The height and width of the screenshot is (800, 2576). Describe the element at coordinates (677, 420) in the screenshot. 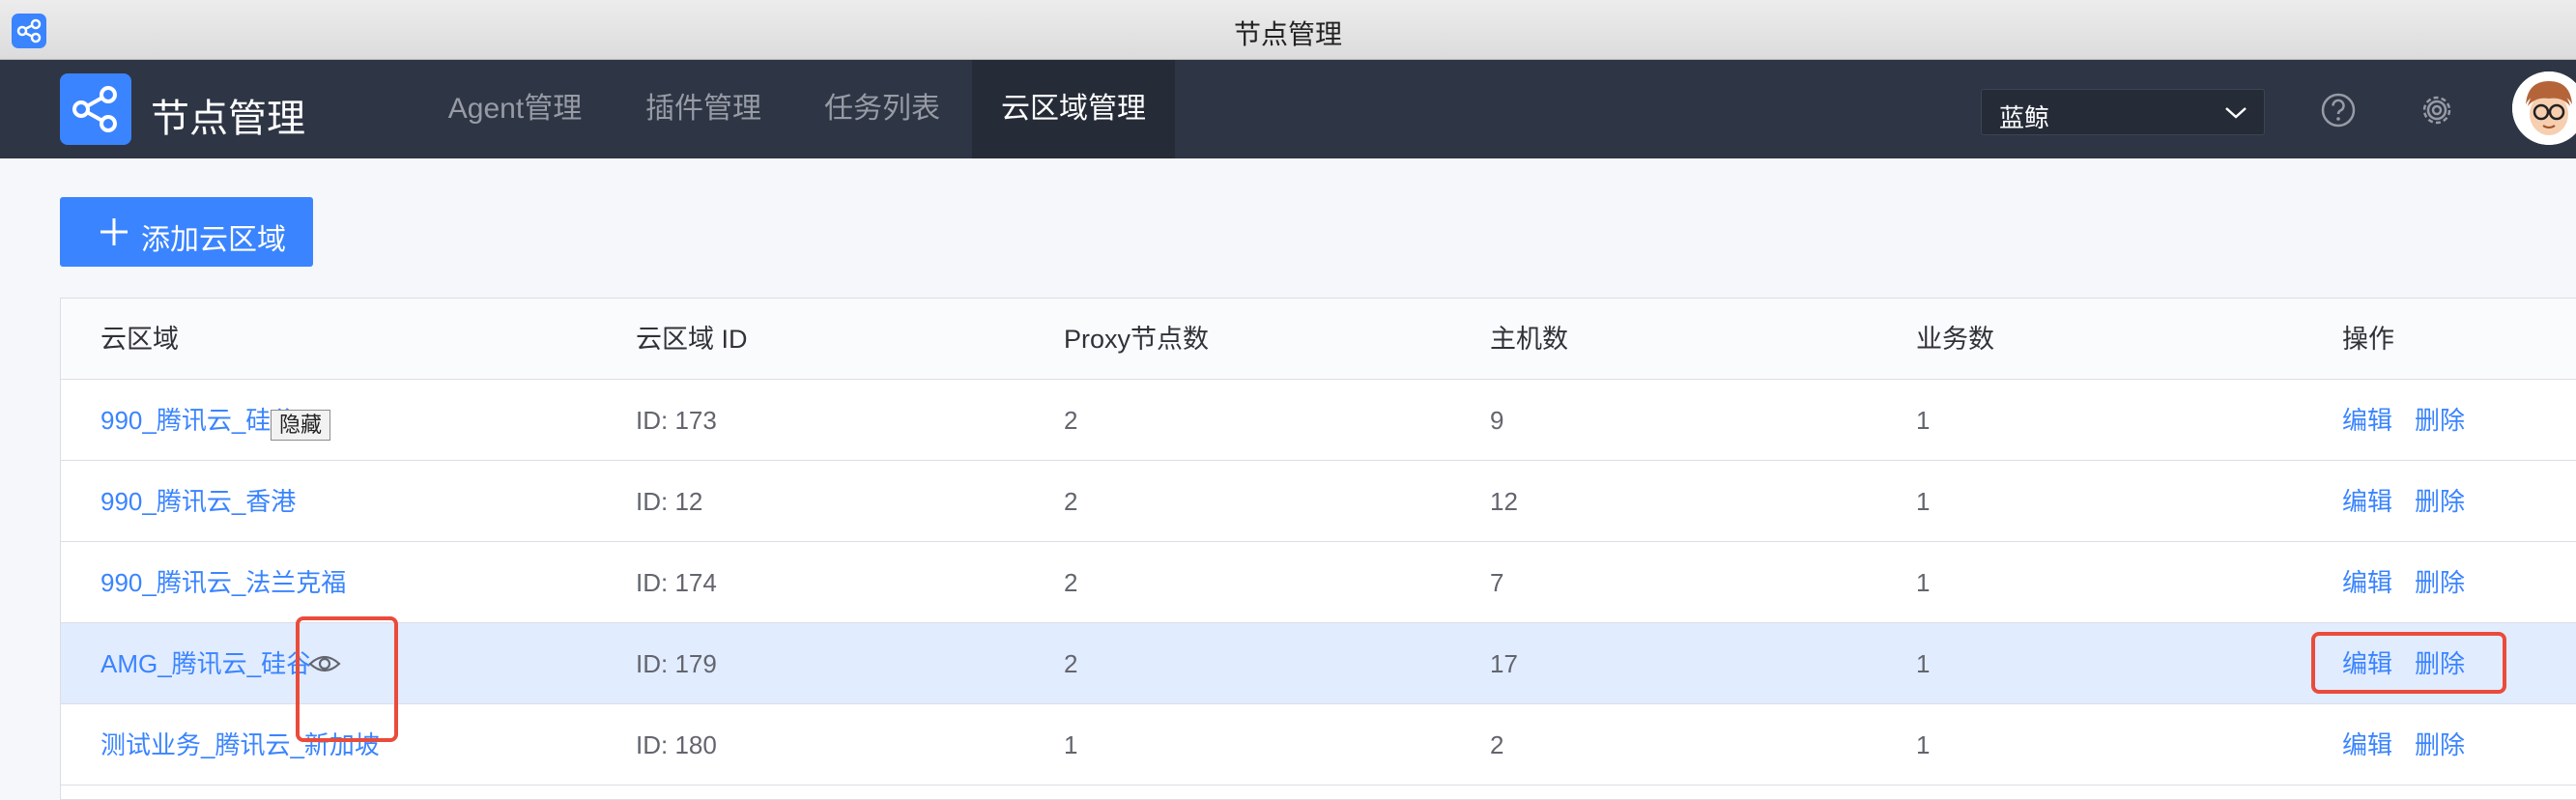

I see `cloud-area-id: ID: 173` at that location.